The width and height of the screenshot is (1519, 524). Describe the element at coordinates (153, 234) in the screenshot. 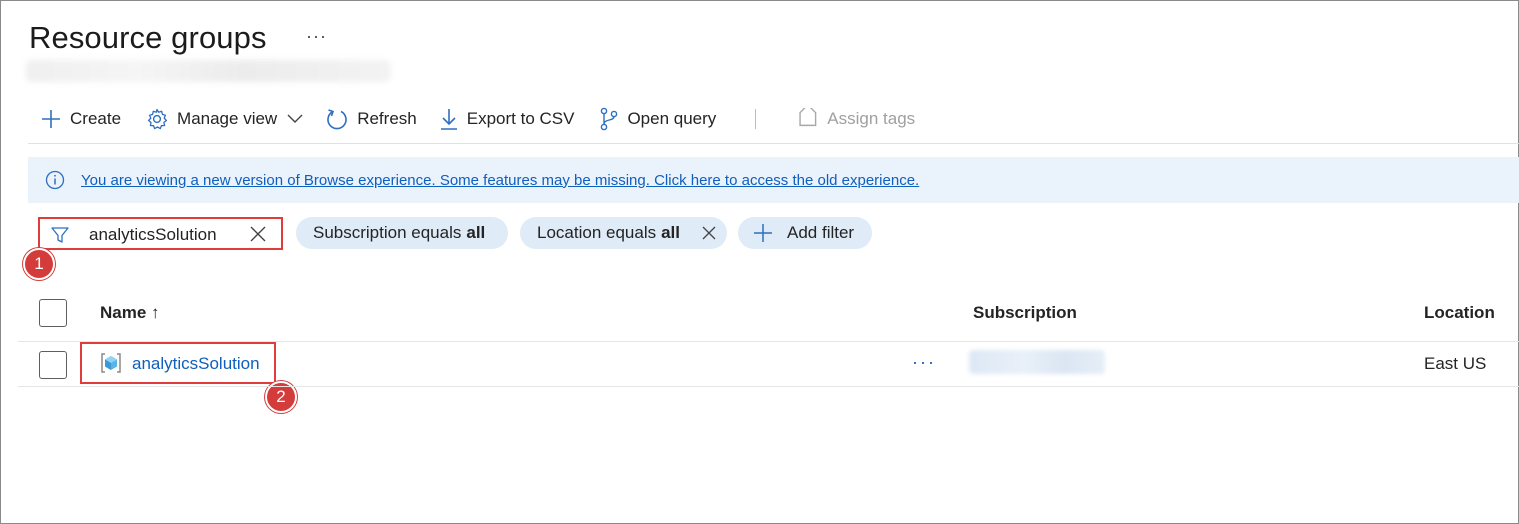

I see `name-filter-value: analyticsSolution` at that location.